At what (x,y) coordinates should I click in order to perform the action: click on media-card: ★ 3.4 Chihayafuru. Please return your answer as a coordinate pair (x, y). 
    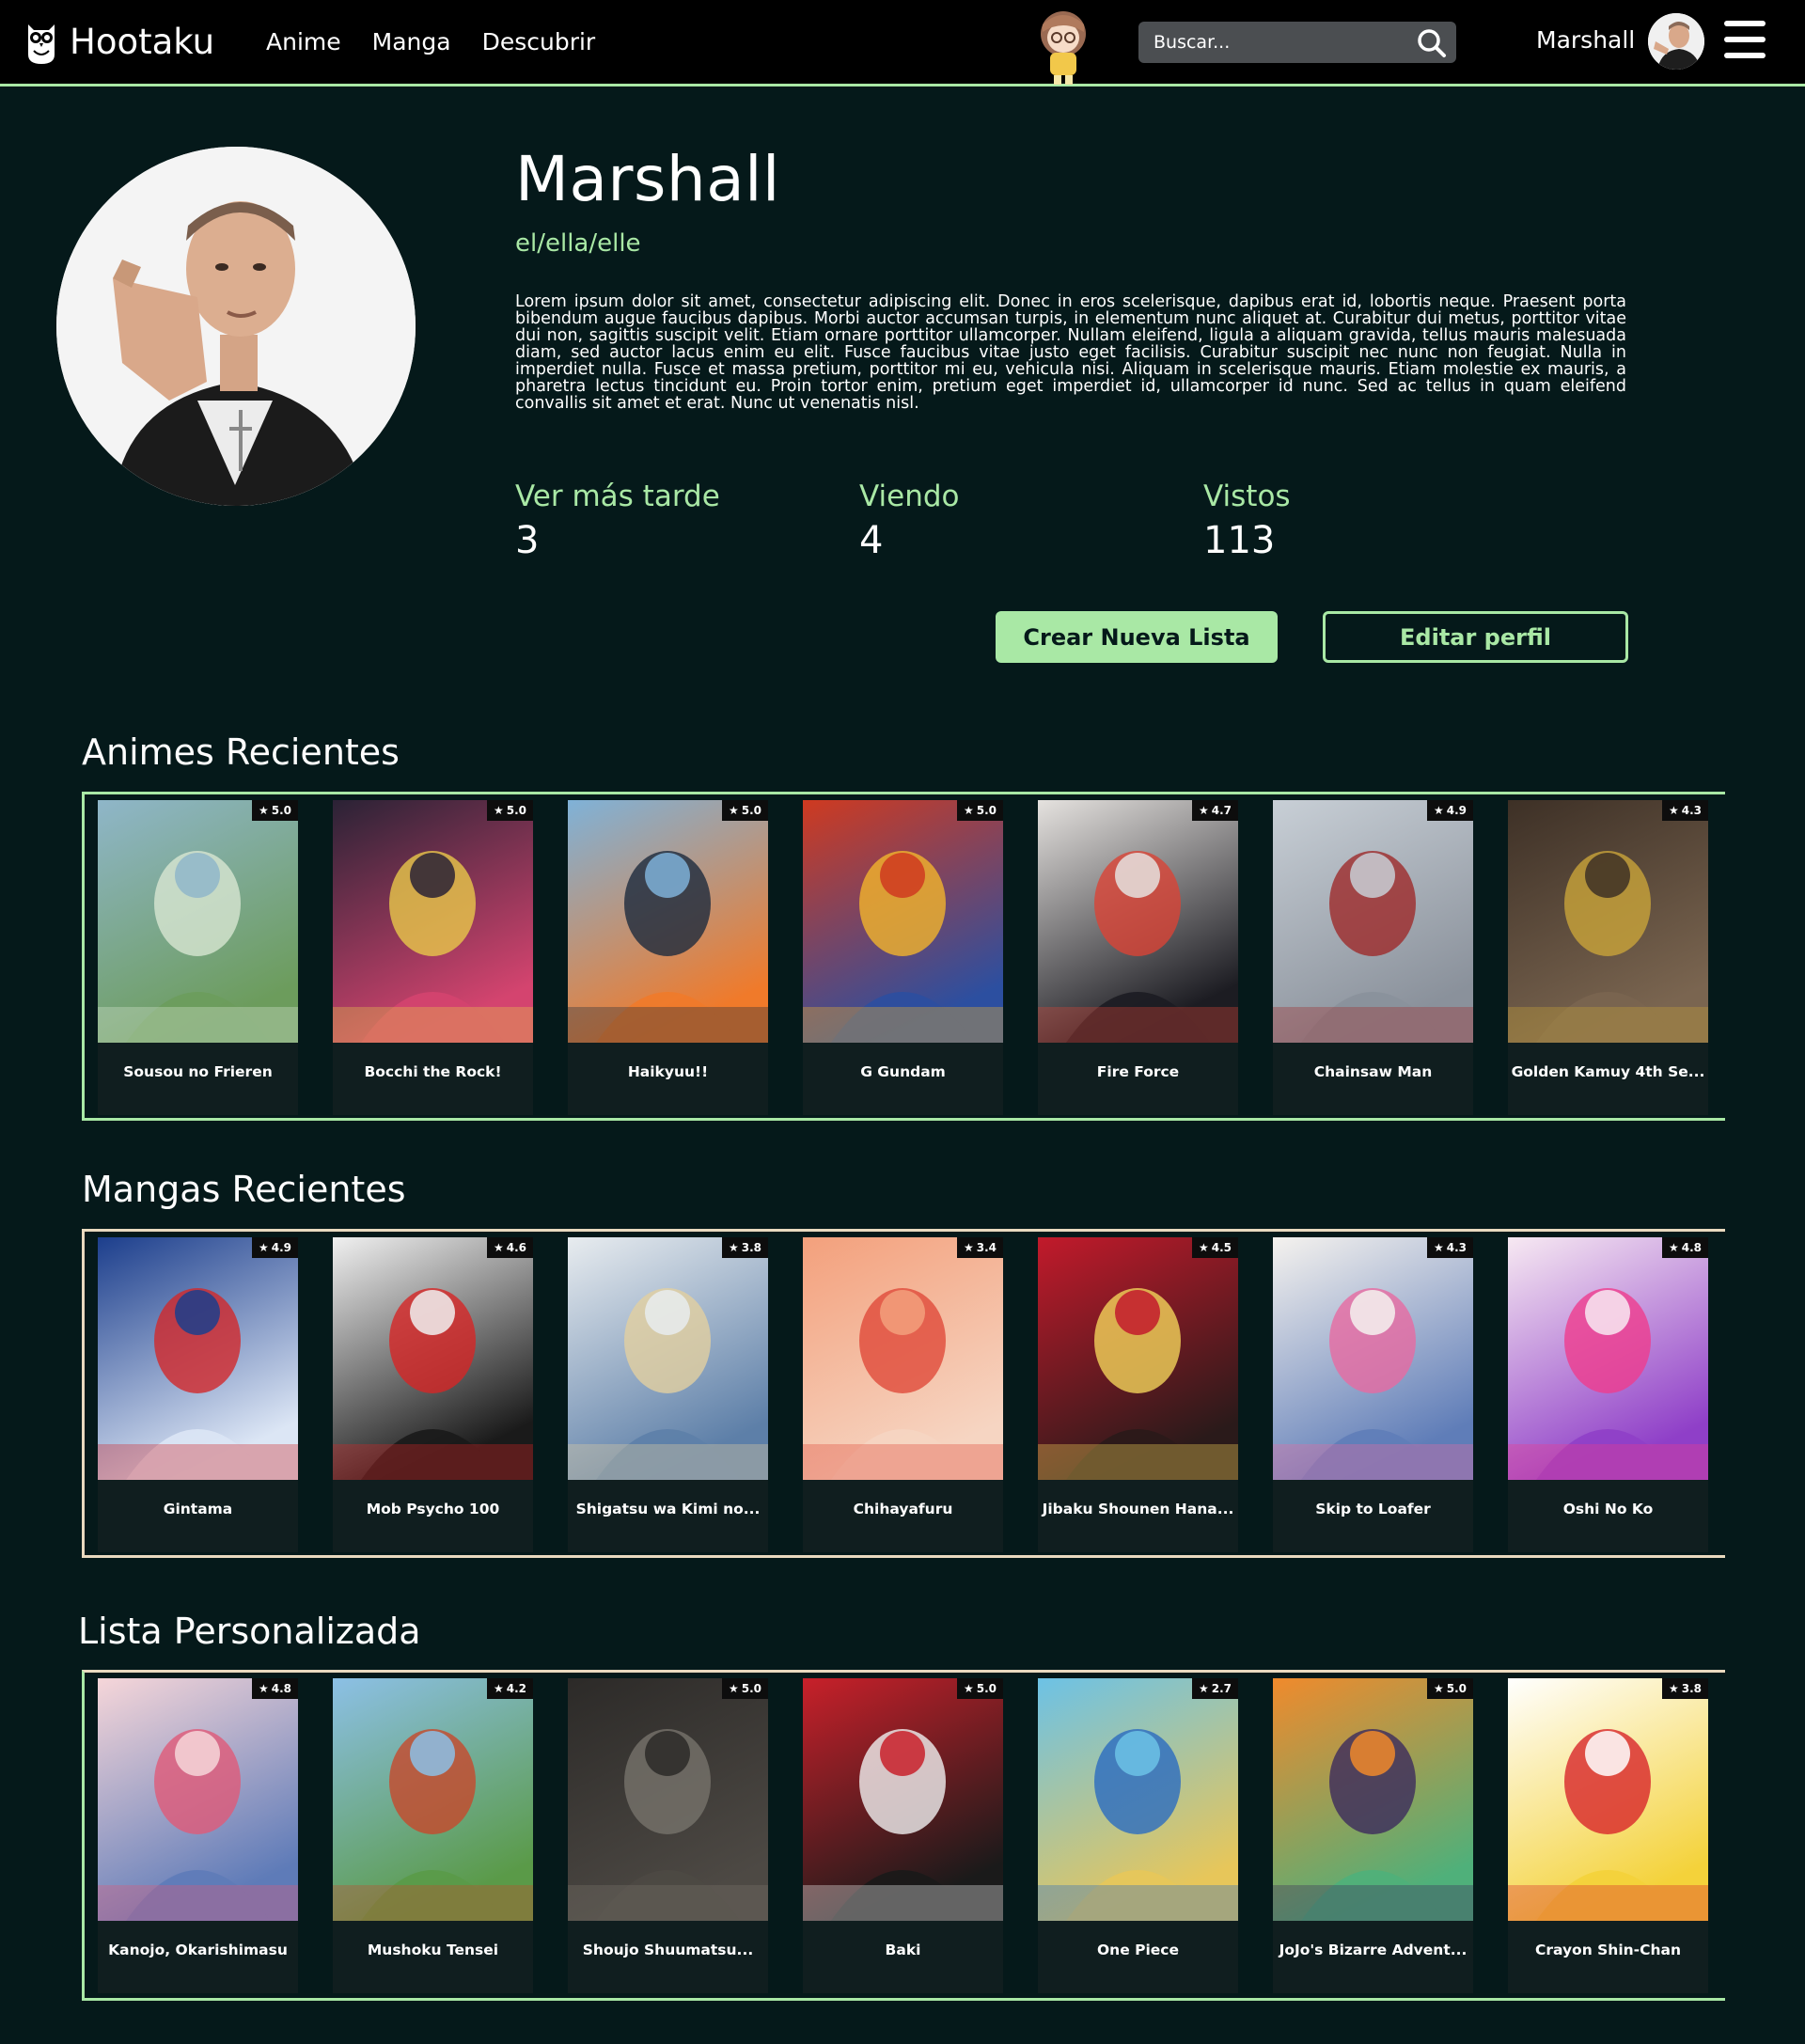
    Looking at the image, I should click on (903, 1394).